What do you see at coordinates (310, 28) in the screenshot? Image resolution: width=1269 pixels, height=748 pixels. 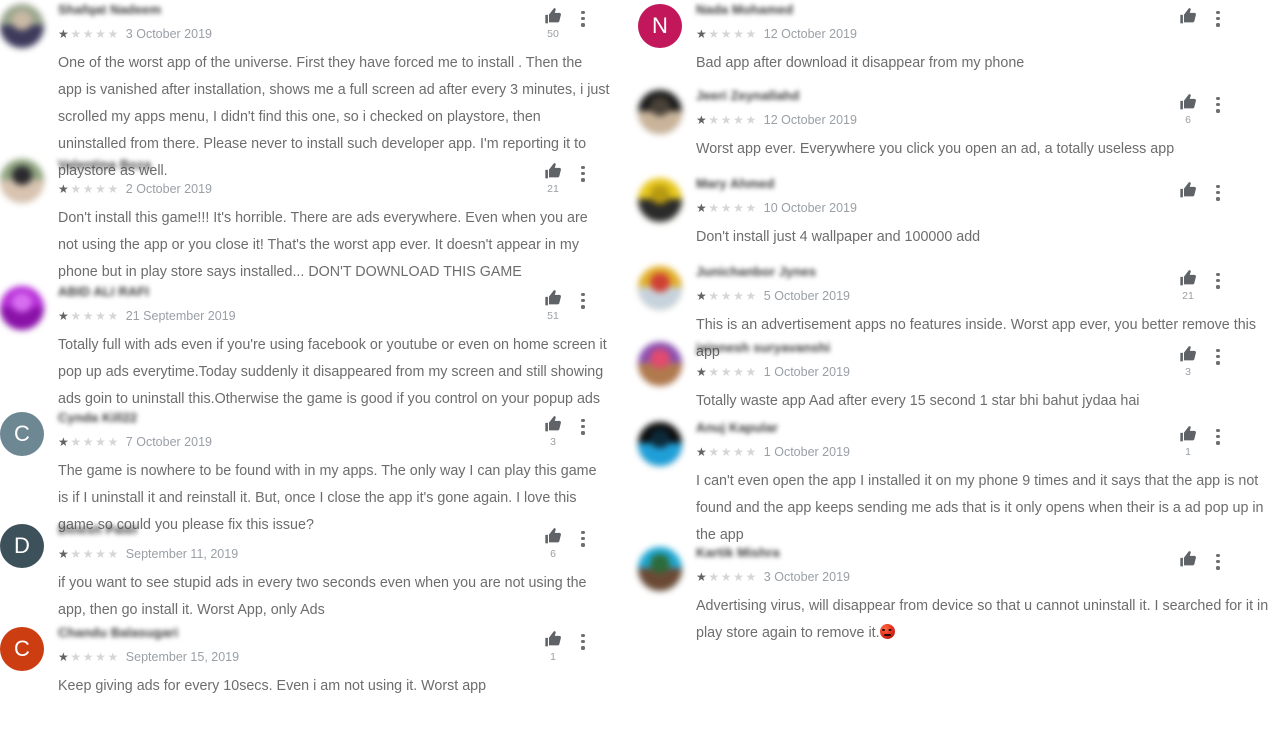 I see `review-header: Shafqat Nadeem ★★★★★ 3 October 2019 50` at bounding box center [310, 28].